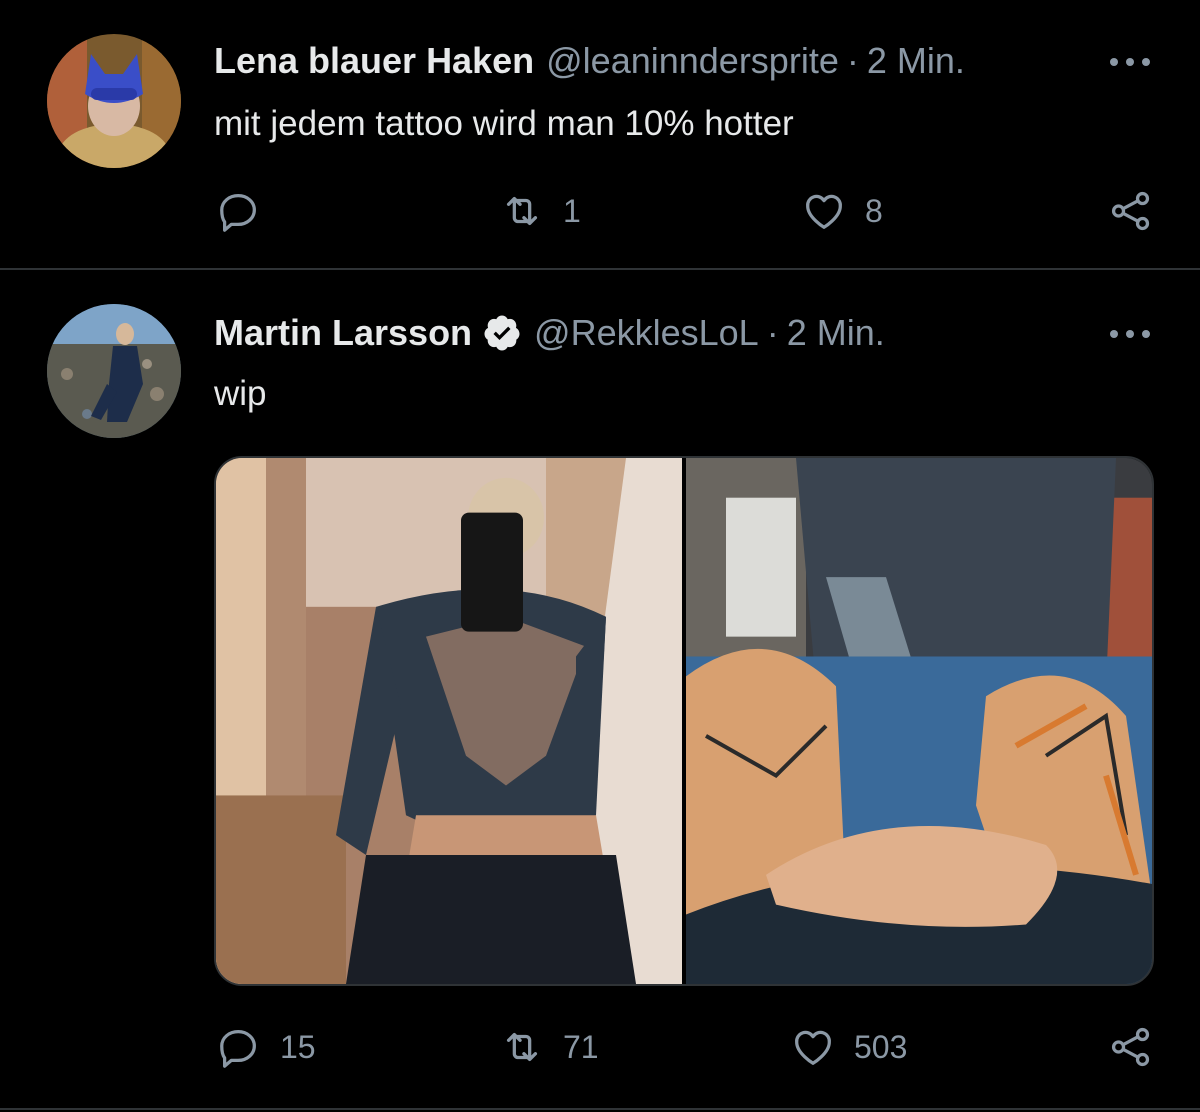 Image resolution: width=1200 pixels, height=1112 pixels. I want to click on tweet-text: wip, so click(240, 393).